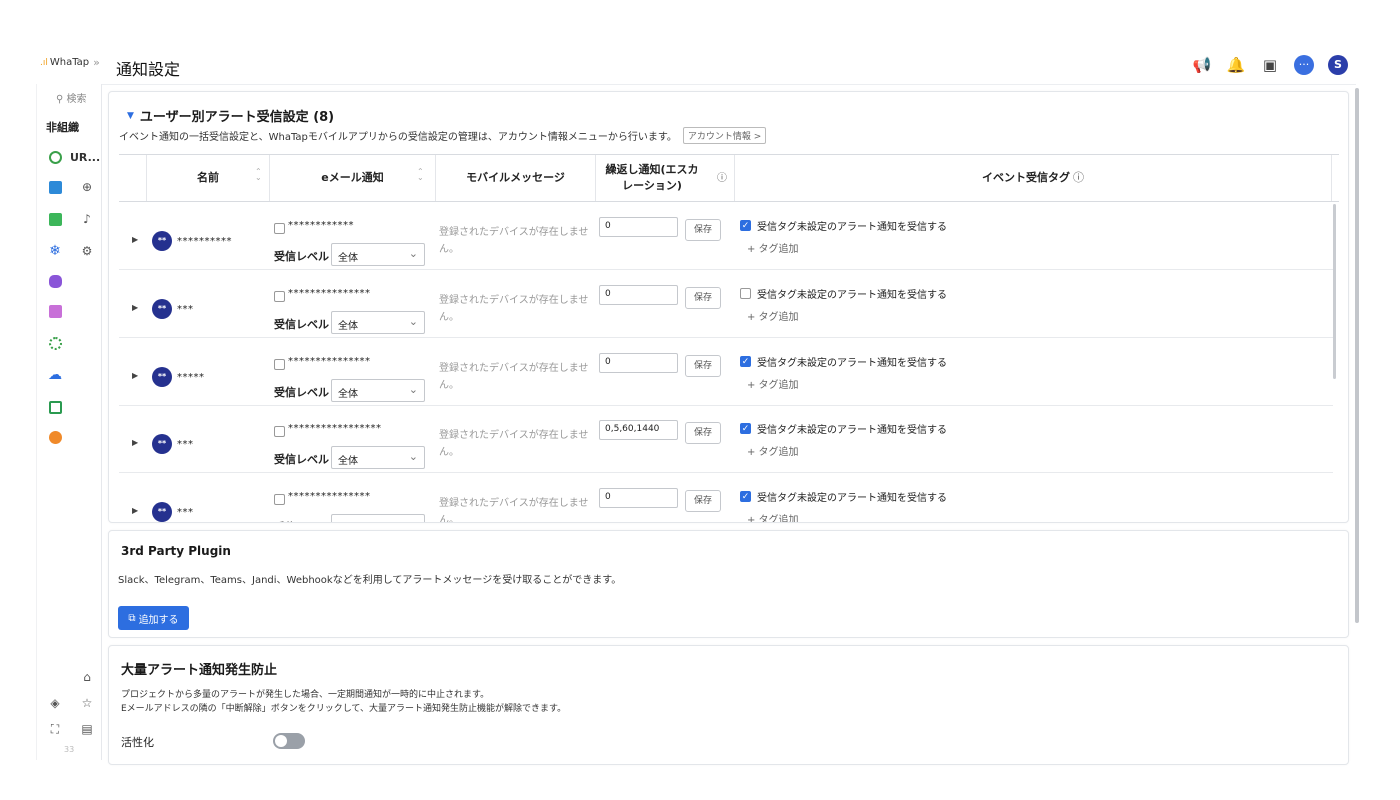 The width and height of the screenshot is (1400, 800). Describe the element at coordinates (745, 293) in the screenshot. I see `tag-checkbox` at that location.